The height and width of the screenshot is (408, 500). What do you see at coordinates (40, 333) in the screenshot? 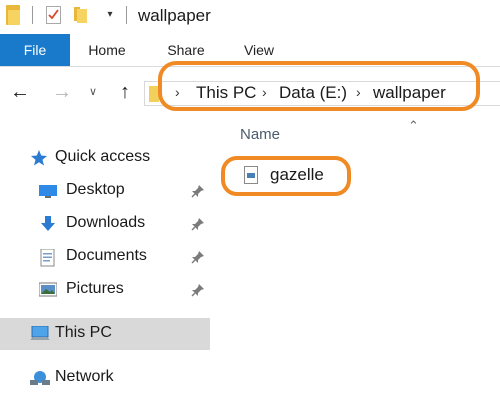
I see `computer-icon` at bounding box center [40, 333].